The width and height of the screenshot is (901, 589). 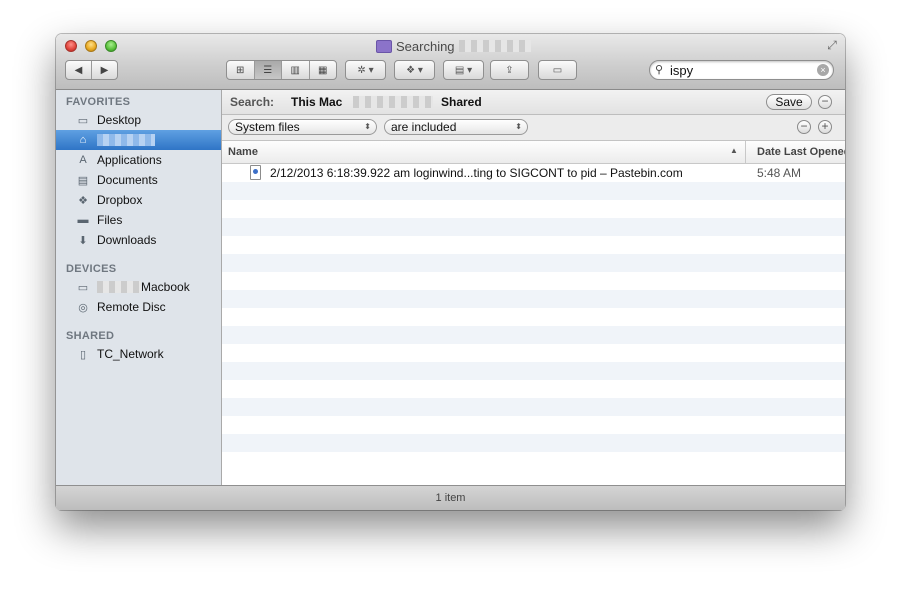 What do you see at coordinates (241, 70) in the screenshot?
I see `icon-view-button: ⊞` at bounding box center [241, 70].